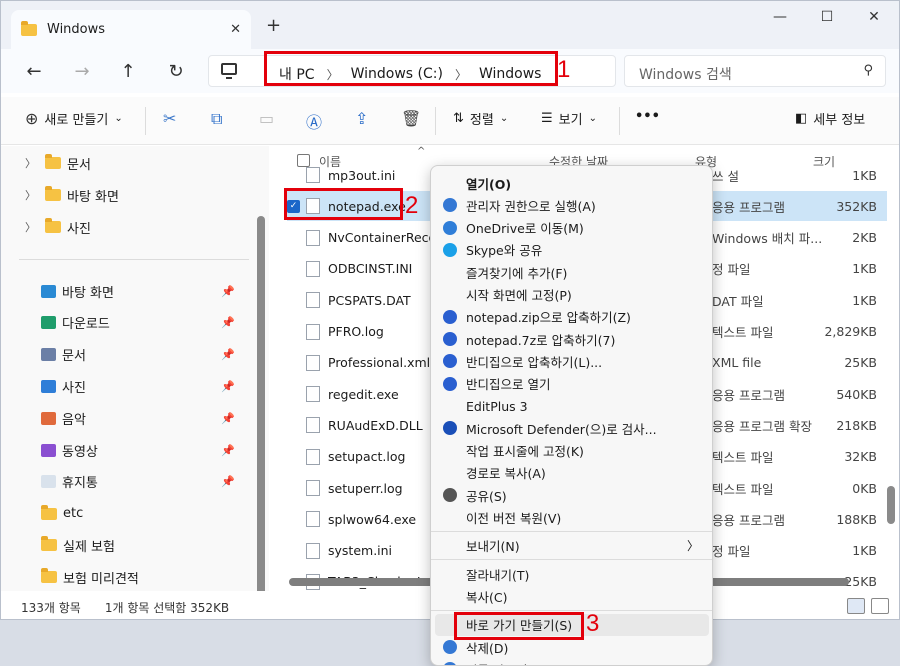 Image resolution: width=900 pixels, height=666 pixels. What do you see at coordinates (572, 339) in the screenshot?
I see `context-menu-item: notepad.7z로 압축하기(7)` at bounding box center [572, 339].